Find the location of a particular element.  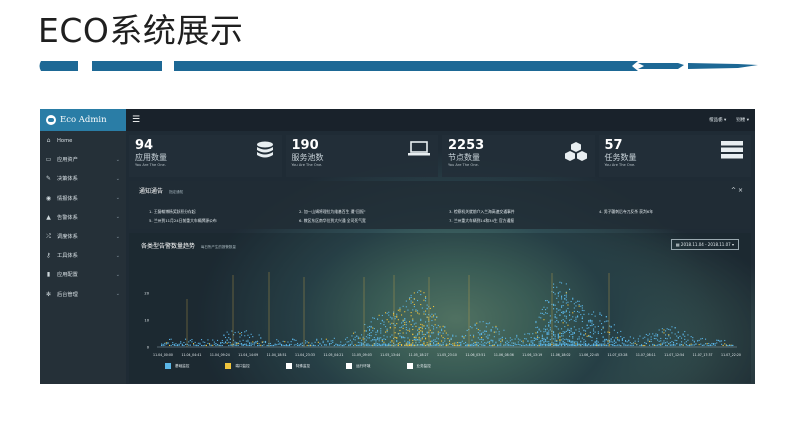

notice-item: 2. 加一山姆将理拉为维基百生 遭"回报" is located at coordinates (374, 212).